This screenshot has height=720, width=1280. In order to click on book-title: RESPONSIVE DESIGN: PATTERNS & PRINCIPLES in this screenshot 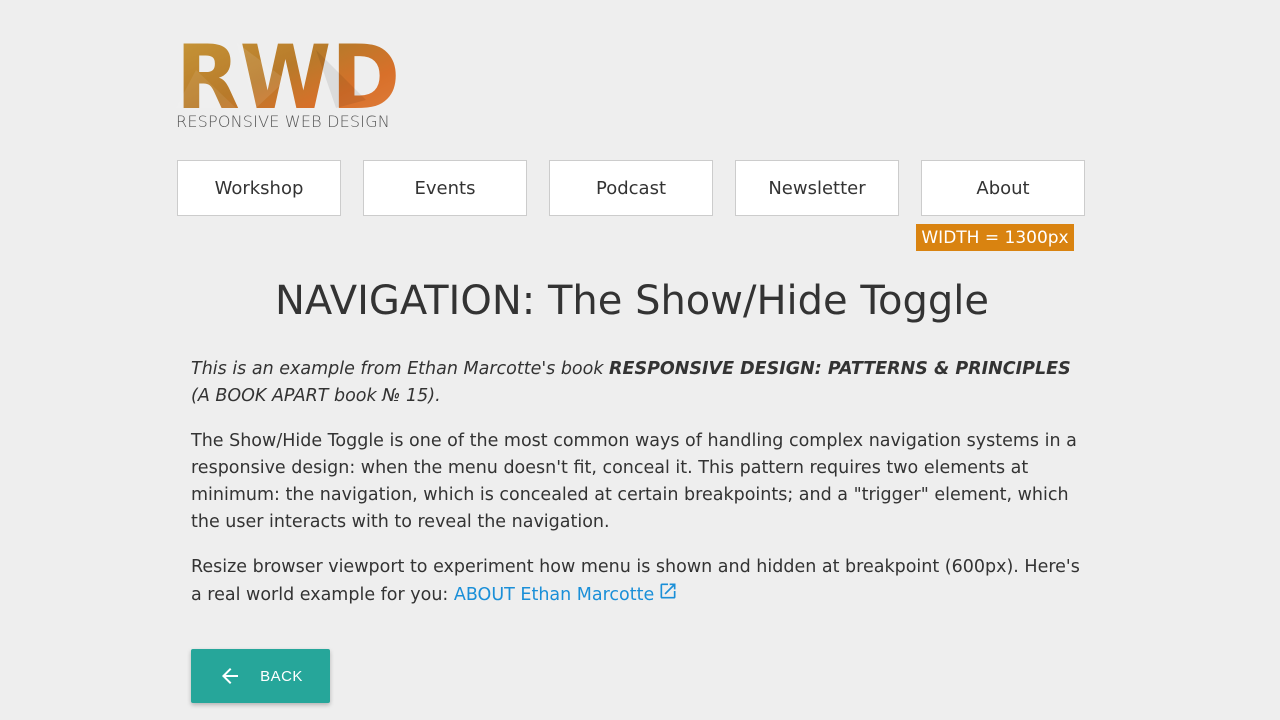, I will do `click(840, 369)`.